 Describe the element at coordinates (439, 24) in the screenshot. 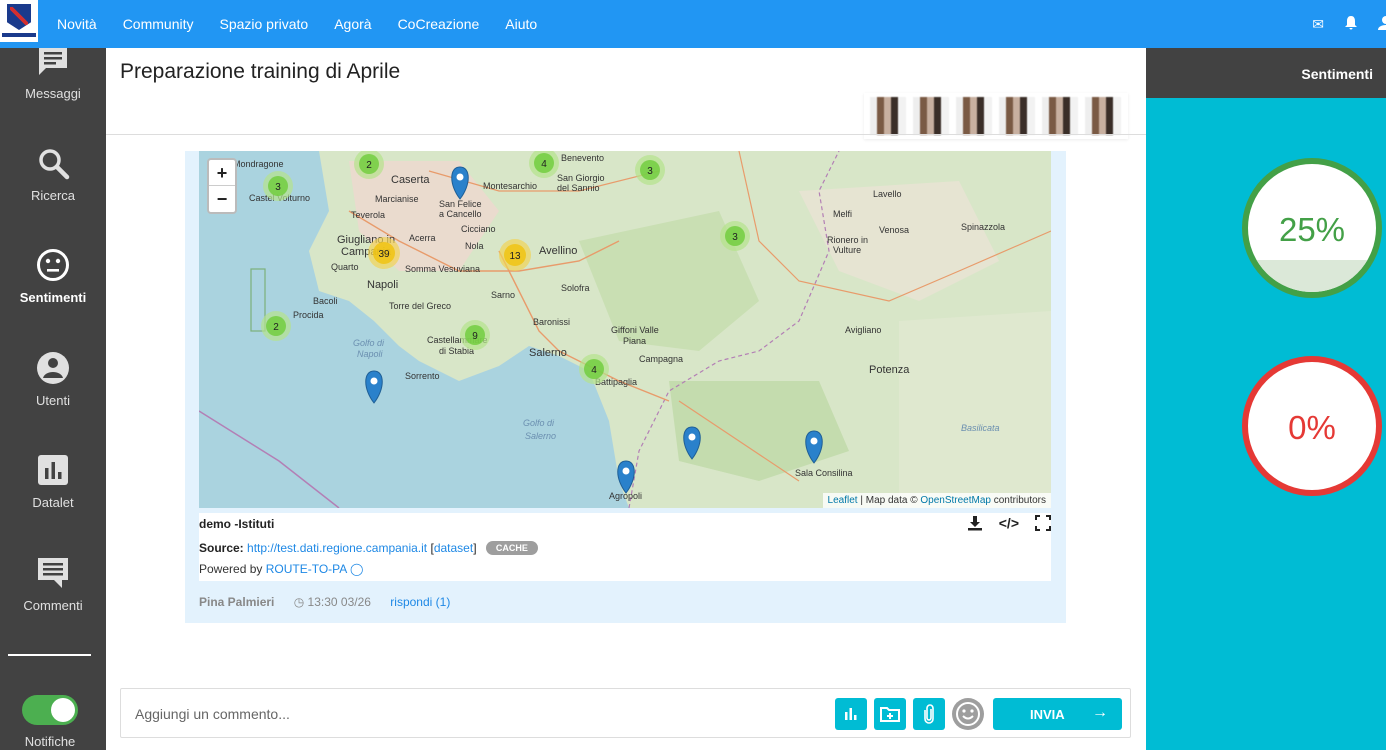

I see `nav-cocreazione: CoCreazione` at that location.